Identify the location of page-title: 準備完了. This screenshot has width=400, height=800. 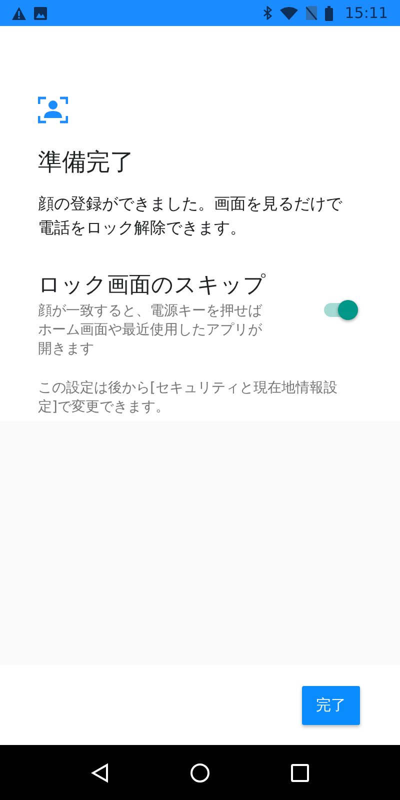
(86, 162).